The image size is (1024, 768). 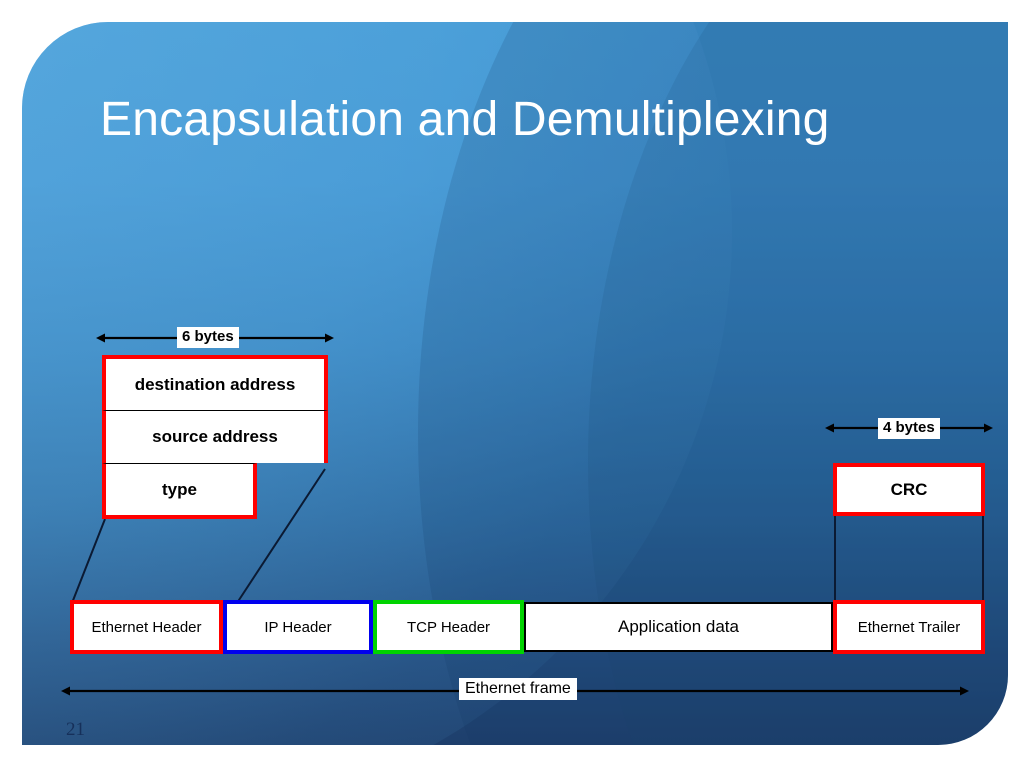 I want to click on expanded-field-source-address: source address, so click(x=215, y=436).